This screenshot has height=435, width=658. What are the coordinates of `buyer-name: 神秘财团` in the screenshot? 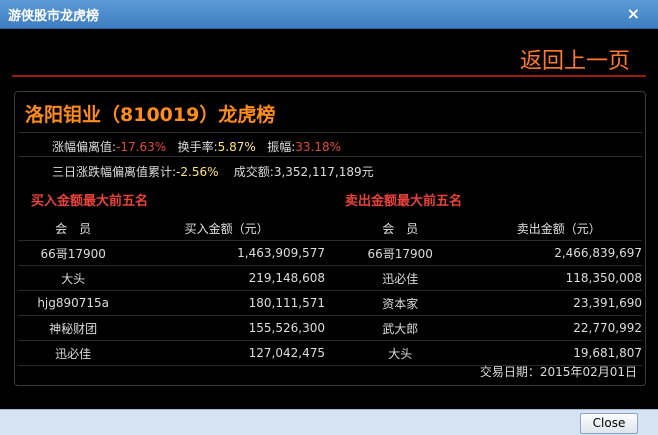 It's located at (73, 328).